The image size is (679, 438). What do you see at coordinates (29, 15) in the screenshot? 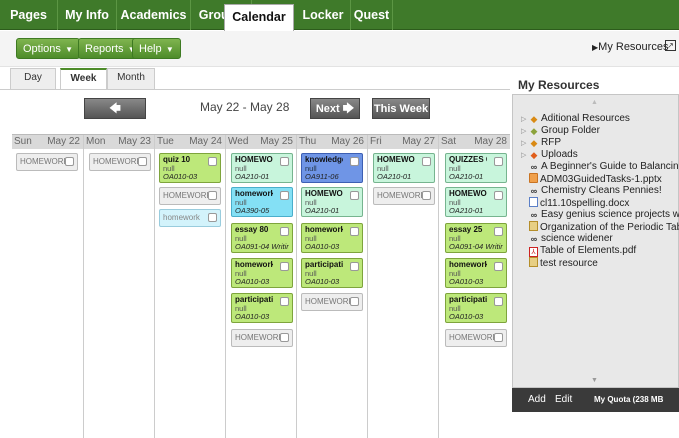
I see `nav-tab-pages: Pages` at bounding box center [29, 15].